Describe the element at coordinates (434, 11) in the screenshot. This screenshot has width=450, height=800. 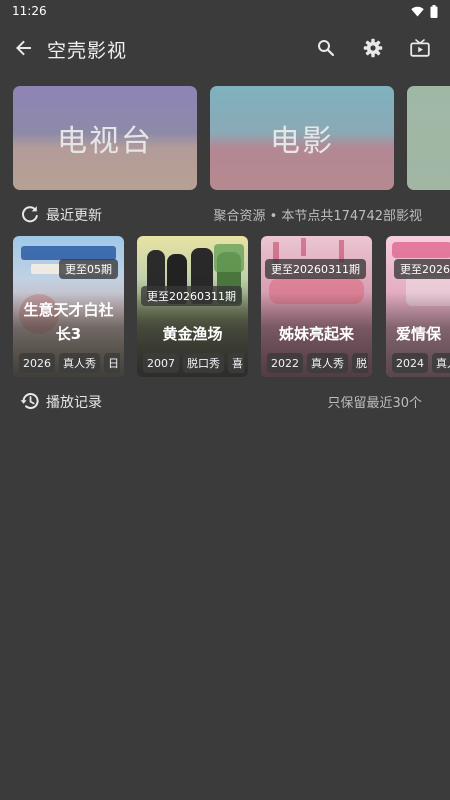
I see `battery-icon` at that location.